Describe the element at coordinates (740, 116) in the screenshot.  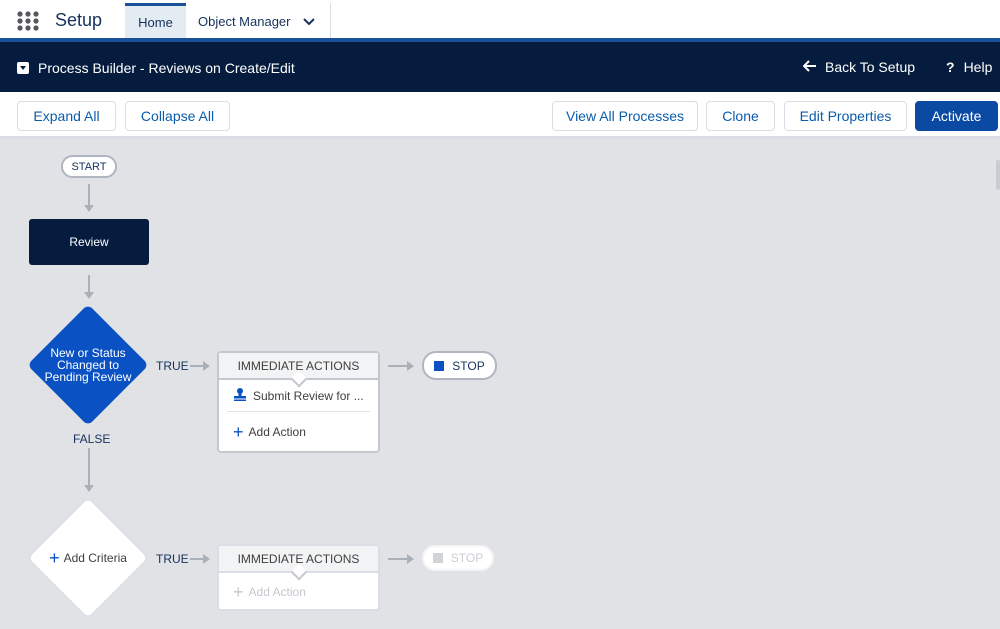
I see `clone-button: Clone` at that location.